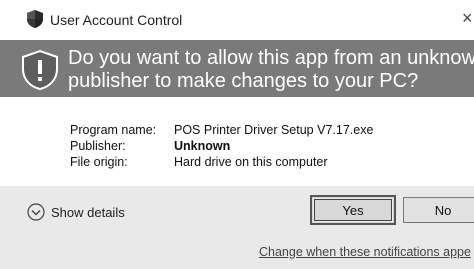 This screenshot has height=269, width=474. I want to click on no-button: No, so click(438, 210).